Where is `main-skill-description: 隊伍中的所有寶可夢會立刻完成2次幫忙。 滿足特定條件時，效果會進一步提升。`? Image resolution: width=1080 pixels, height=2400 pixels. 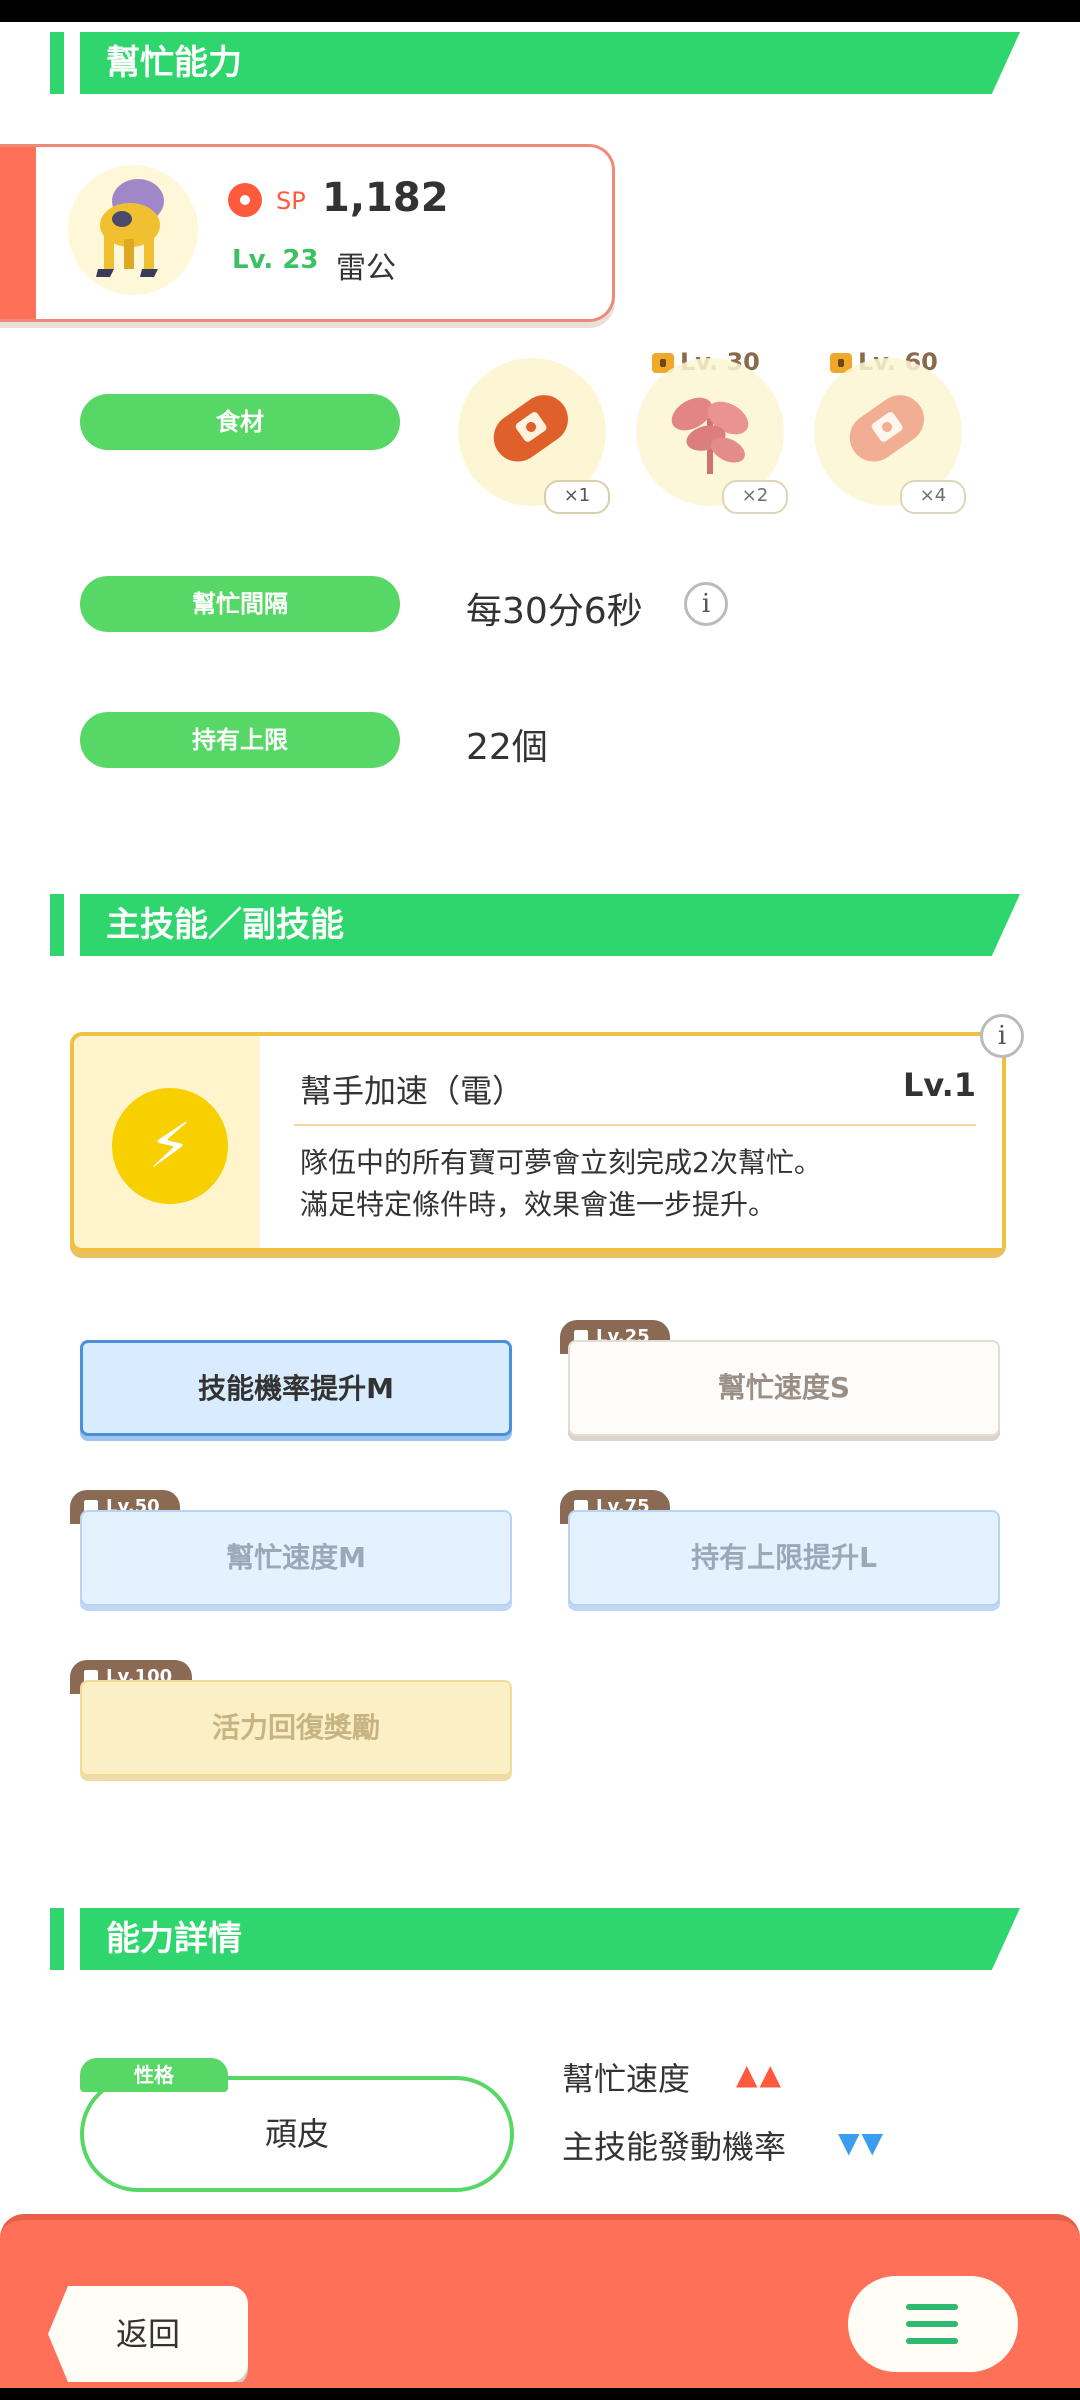 main-skill-description: 隊伍中的所有寶可夢會立刻完成2次幫忙。 滿足特定條件時，效果會進一步提升。 is located at coordinates (561, 1183).